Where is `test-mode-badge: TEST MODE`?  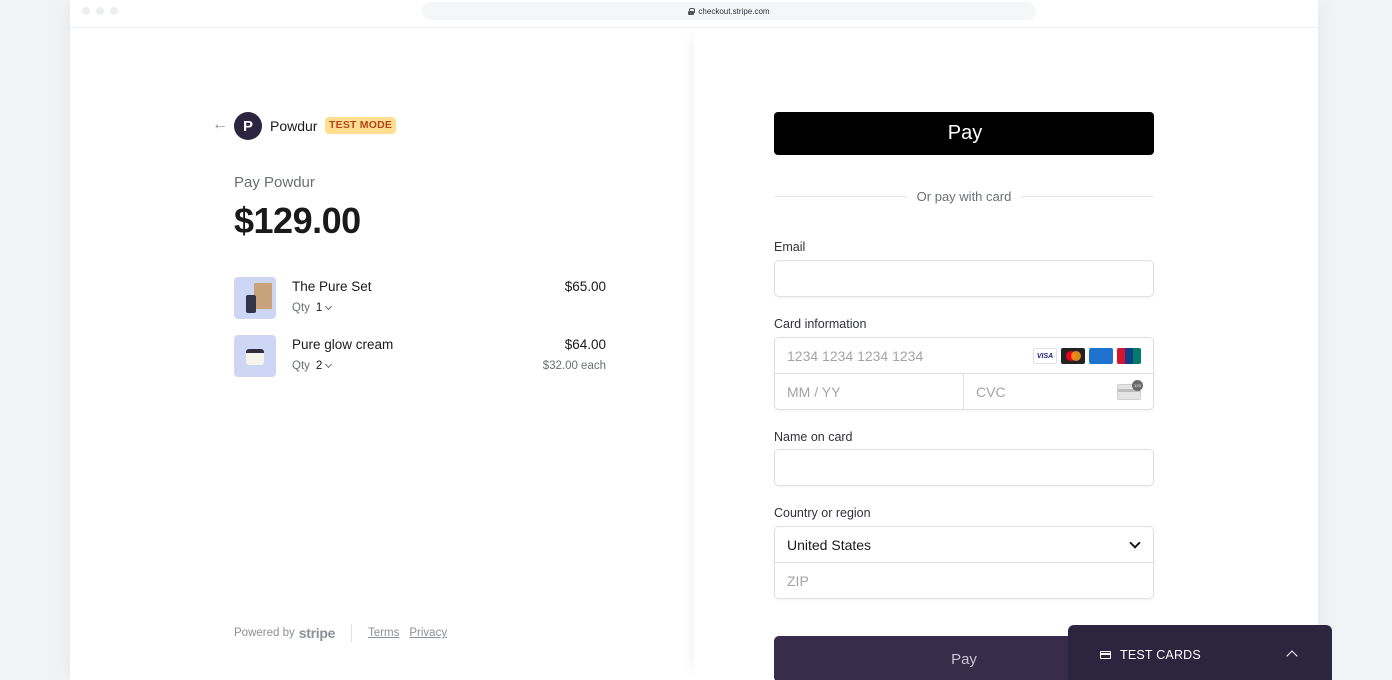
test-mode-badge: TEST MODE is located at coordinates (361, 125).